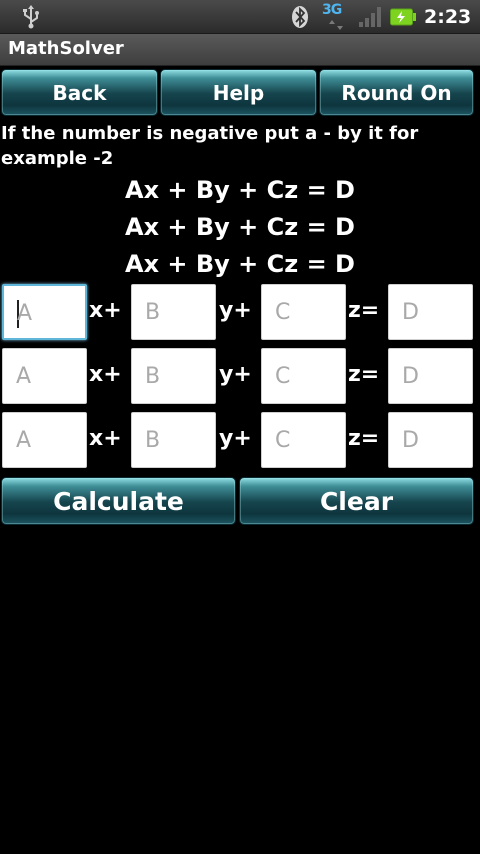  I want to click on usb-icon, so click(31, 17).